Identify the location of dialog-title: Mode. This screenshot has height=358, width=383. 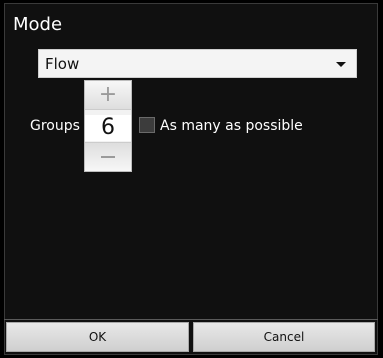
(38, 24).